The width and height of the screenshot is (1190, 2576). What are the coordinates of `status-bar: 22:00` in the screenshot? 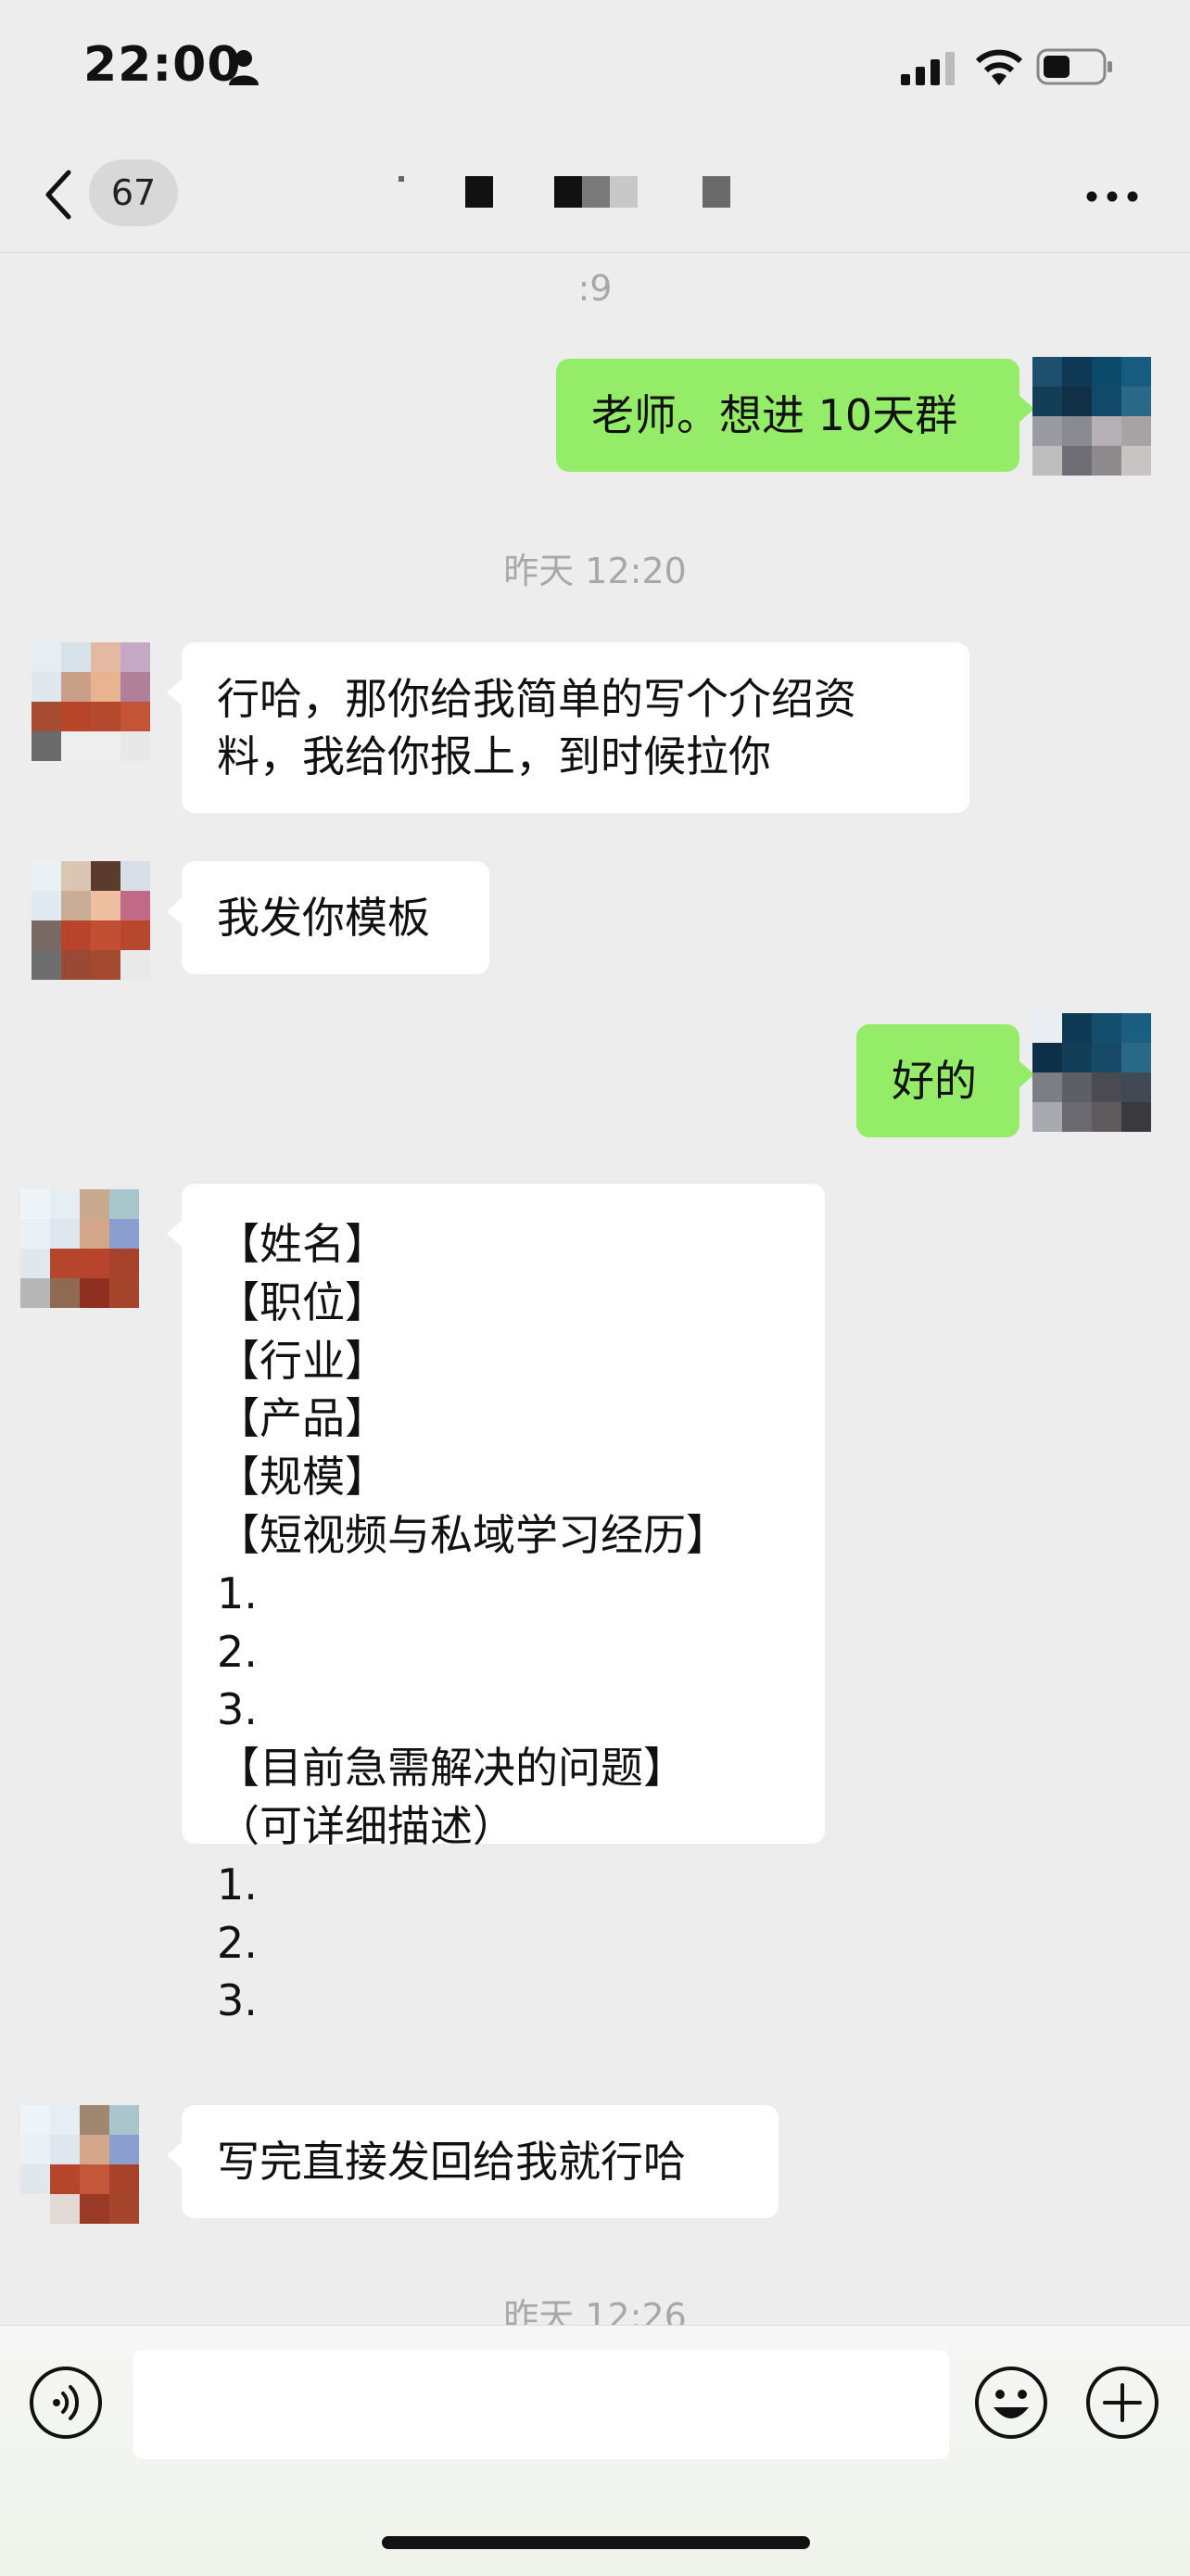 It's located at (595, 69).